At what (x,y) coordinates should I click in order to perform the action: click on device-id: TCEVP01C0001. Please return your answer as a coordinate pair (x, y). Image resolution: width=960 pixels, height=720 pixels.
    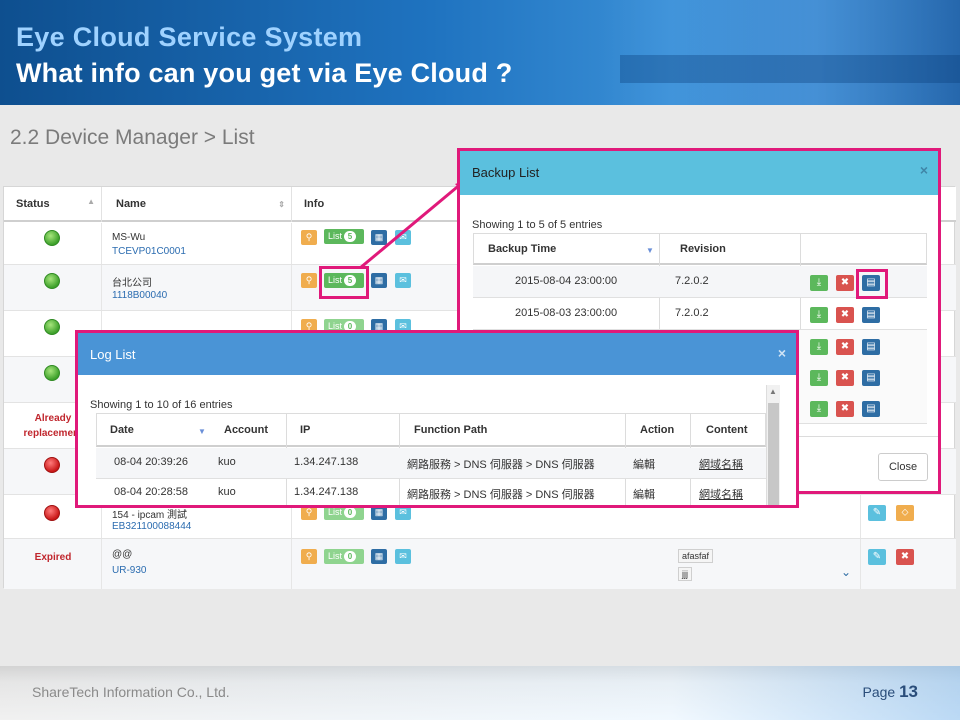
    Looking at the image, I should click on (149, 251).